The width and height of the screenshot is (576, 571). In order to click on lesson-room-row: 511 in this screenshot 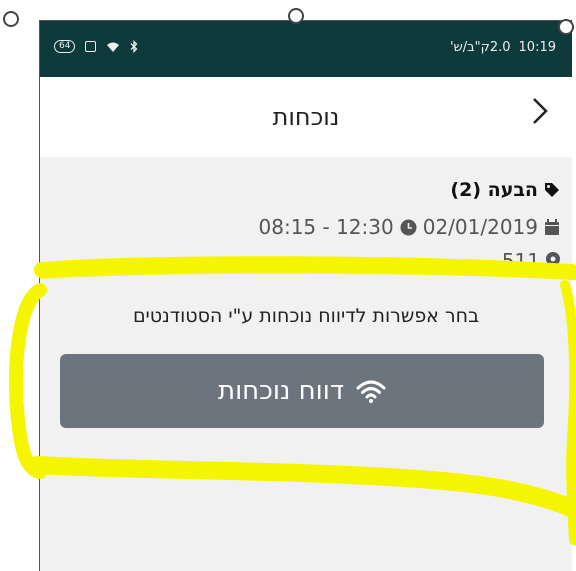, I will do `click(531, 261)`.